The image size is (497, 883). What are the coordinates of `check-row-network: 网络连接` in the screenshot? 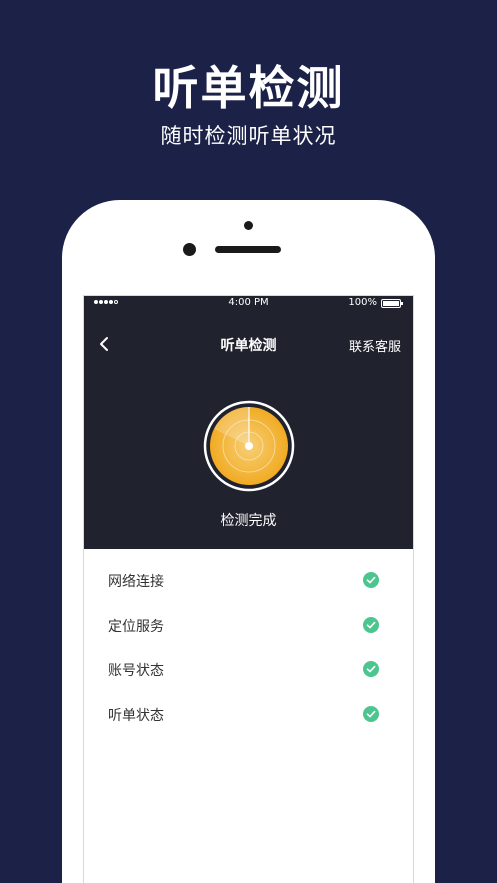 It's located at (248, 579).